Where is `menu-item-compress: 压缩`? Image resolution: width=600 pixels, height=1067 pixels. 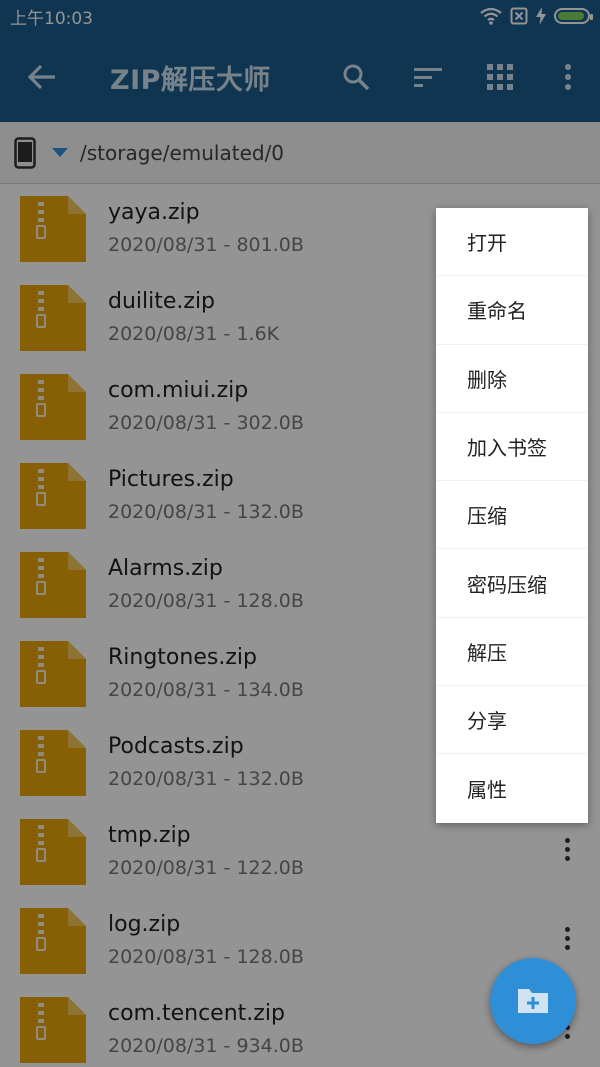
menu-item-compress: 压缩 is located at coordinates (512, 515).